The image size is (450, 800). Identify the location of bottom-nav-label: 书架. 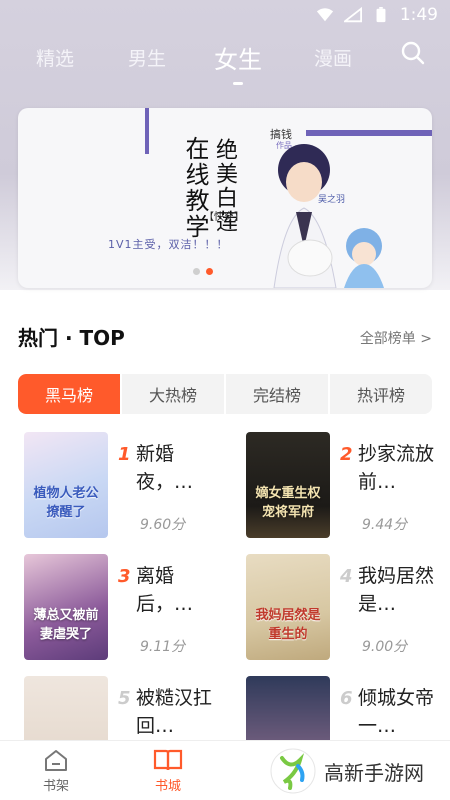
(55, 786).